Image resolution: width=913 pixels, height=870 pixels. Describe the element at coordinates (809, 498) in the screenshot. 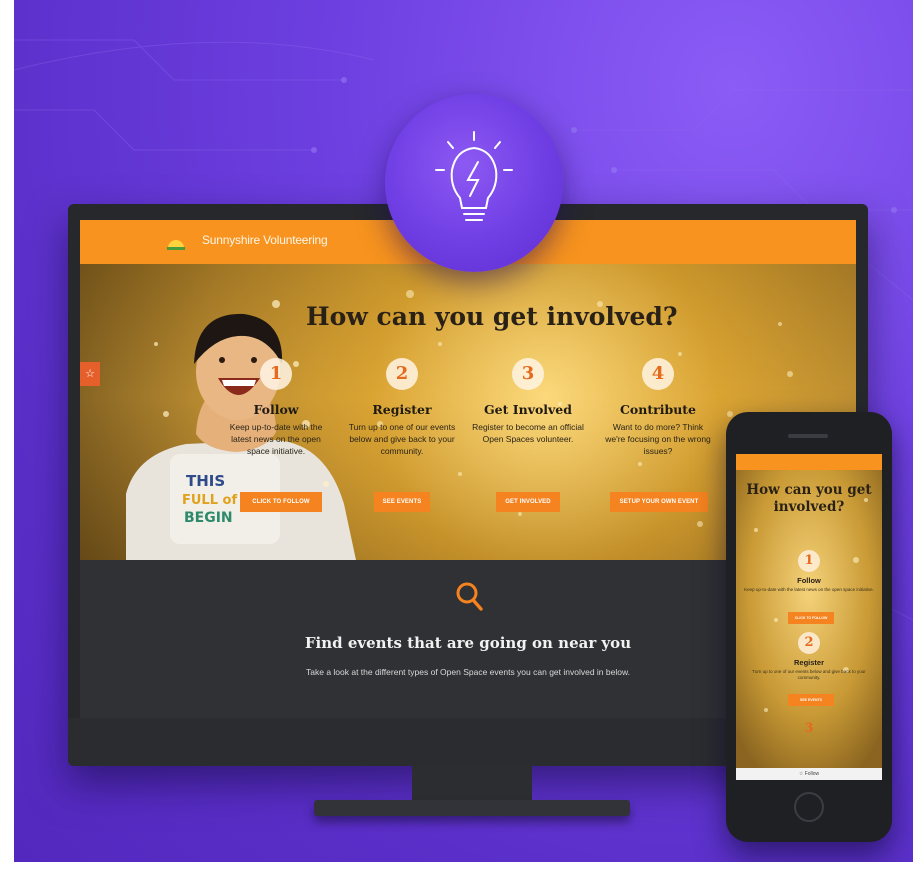

I see `mobile-title: How can you get involved?` at that location.